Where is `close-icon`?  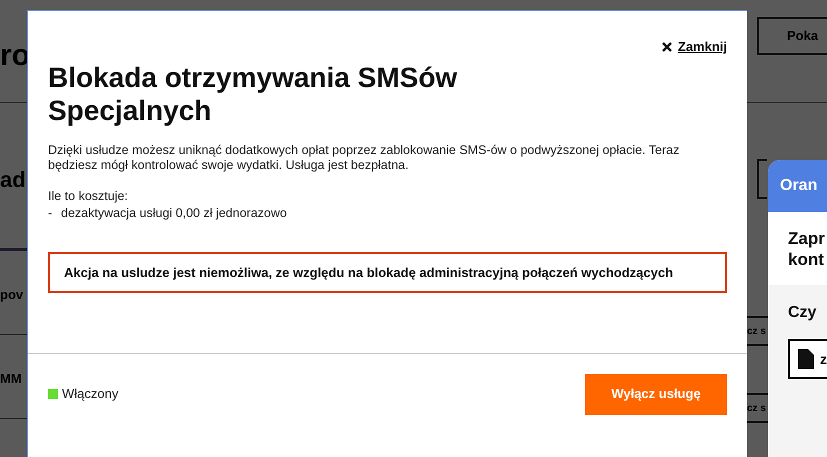 close-icon is located at coordinates (667, 47).